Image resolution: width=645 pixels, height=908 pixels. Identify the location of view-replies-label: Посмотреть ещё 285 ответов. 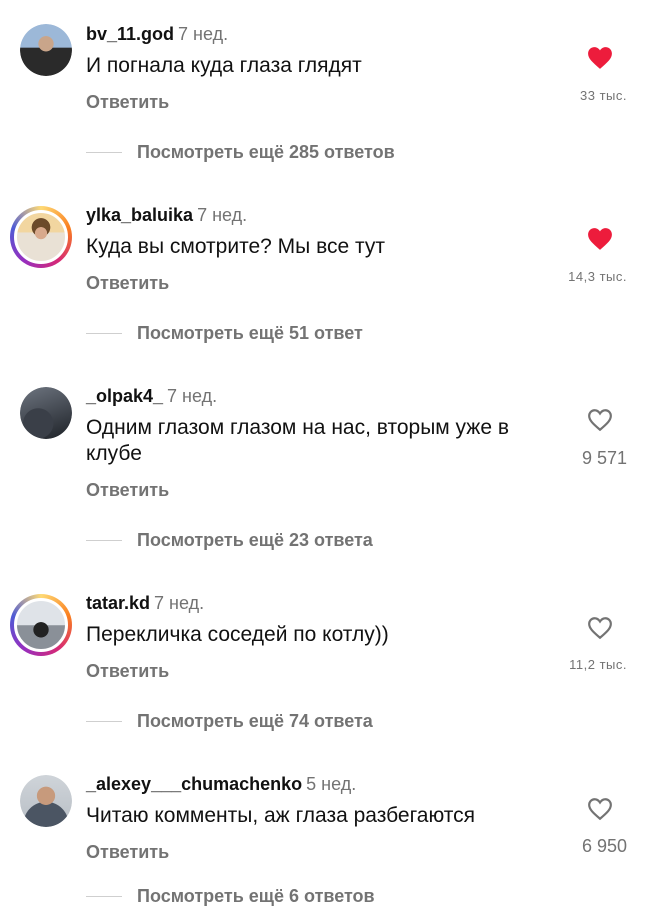
(266, 151).